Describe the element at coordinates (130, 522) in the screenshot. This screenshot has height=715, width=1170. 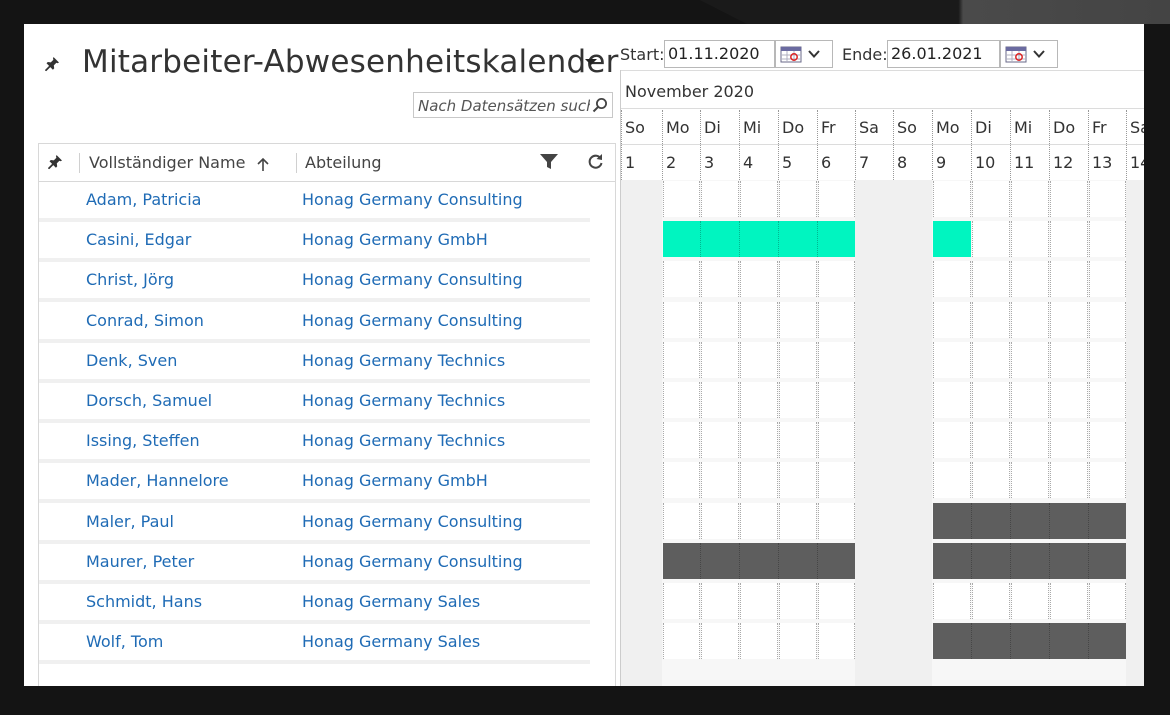
I see `employee-name: Maler, Paul` at that location.